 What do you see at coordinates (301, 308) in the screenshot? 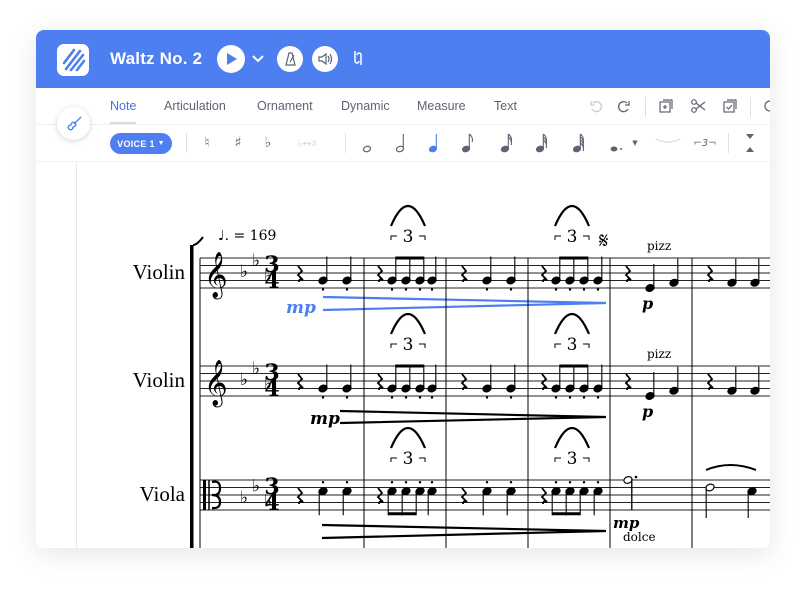
I see `dynamic-mp-selected: mp` at bounding box center [301, 308].